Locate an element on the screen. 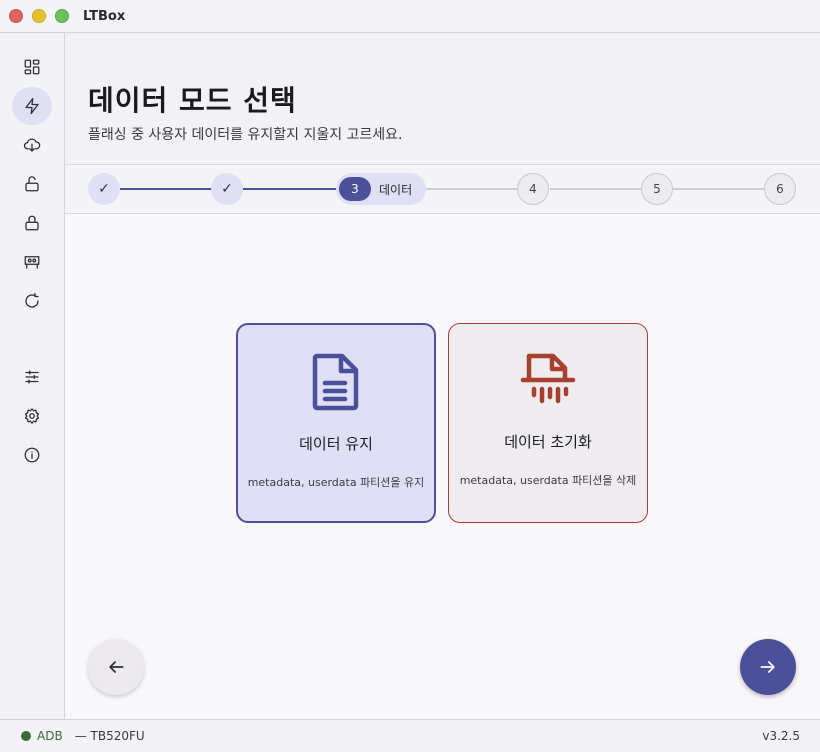 Image resolution: width=820 pixels, height=752 pixels. sidebar-item-info is located at coordinates (32, 455).